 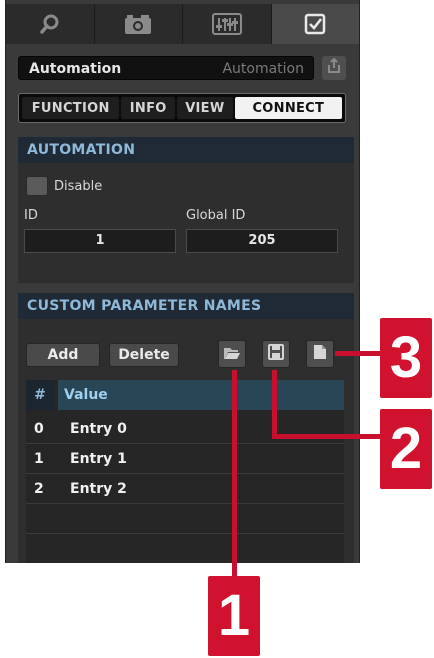 I want to click on callout-3-line, so click(x=360, y=353).